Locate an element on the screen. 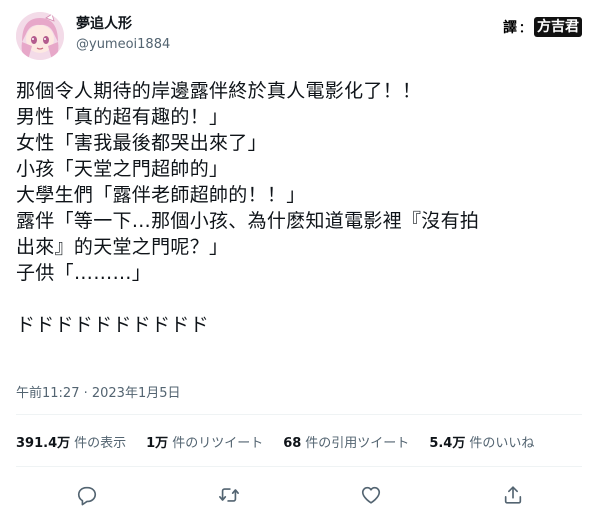 This screenshot has height=519, width=598. stat-label: 件のリツイート is located at coordinates (218, 443).